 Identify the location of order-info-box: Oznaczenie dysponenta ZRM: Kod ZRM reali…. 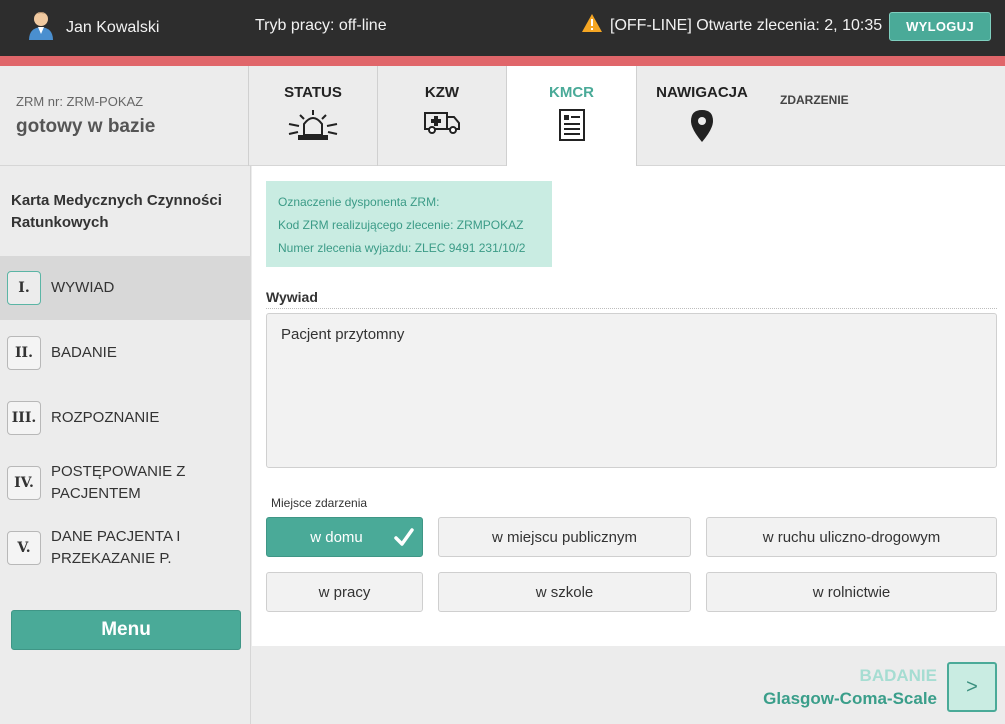
(409, 224).